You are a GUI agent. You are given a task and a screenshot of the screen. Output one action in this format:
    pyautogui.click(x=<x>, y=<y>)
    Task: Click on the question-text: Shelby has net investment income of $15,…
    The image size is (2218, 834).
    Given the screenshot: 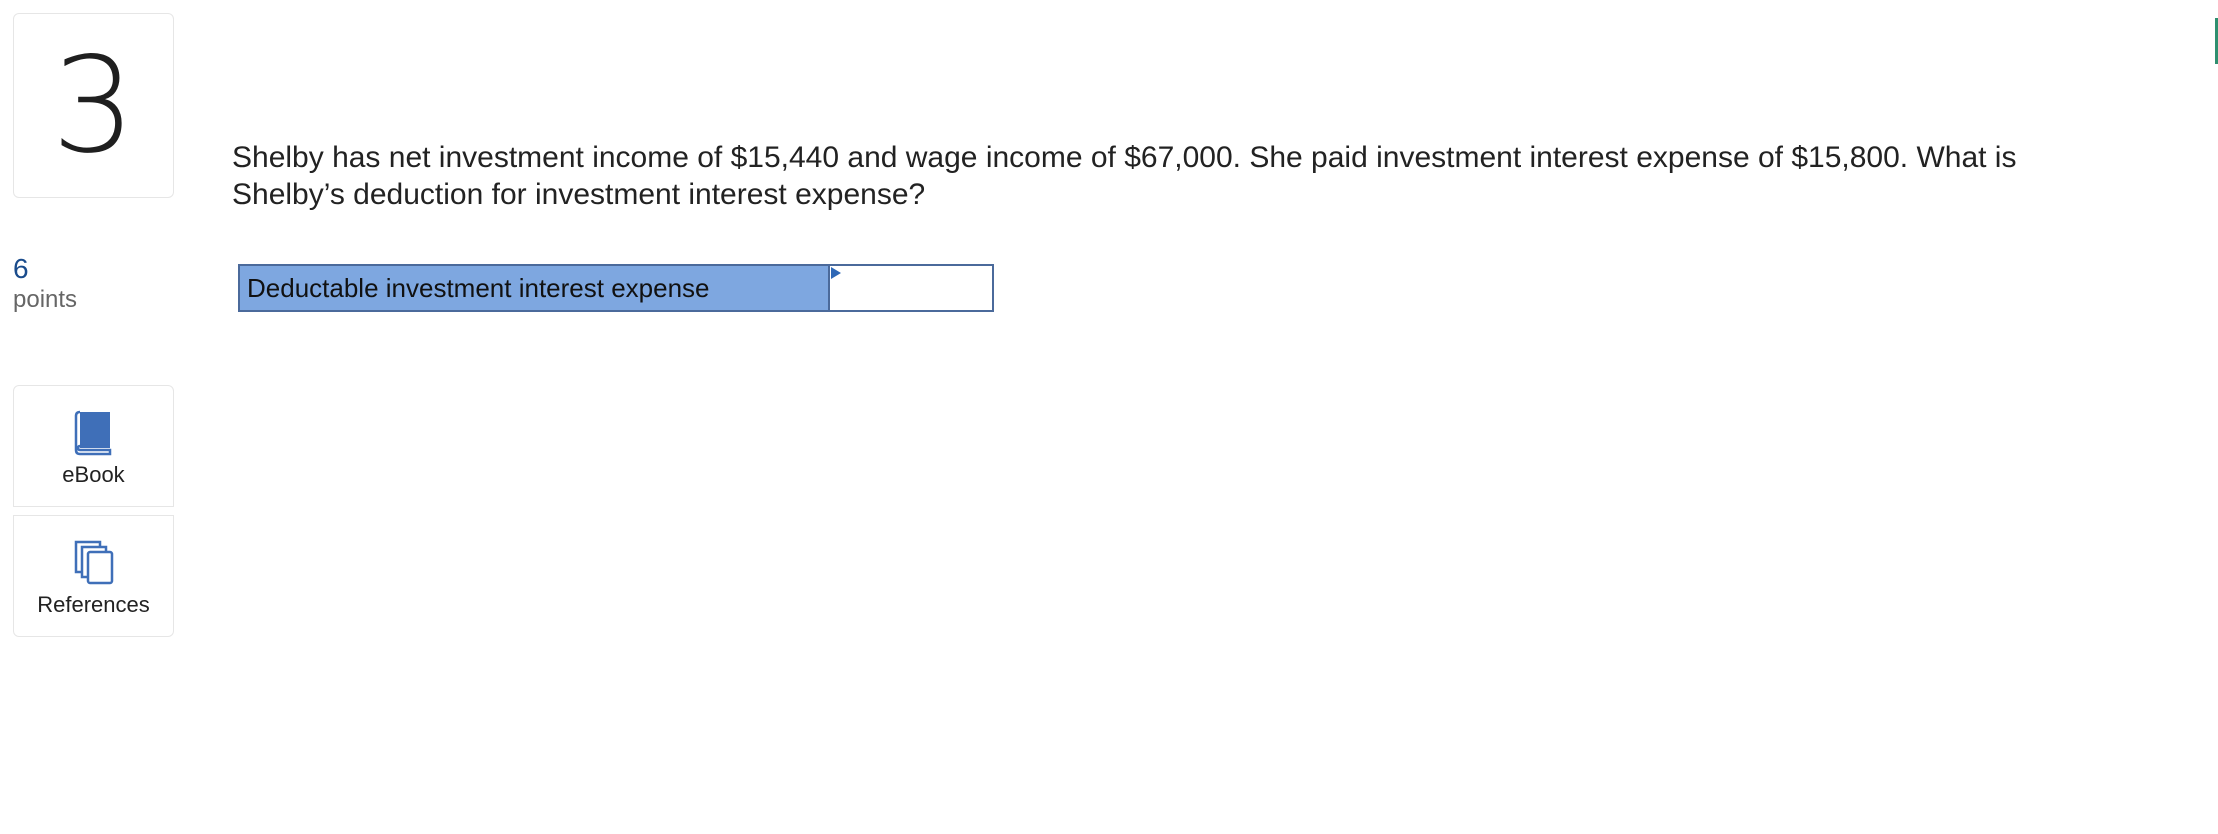 What is the action you would take?
    pyautogui.click(x=1124, y=176)
    